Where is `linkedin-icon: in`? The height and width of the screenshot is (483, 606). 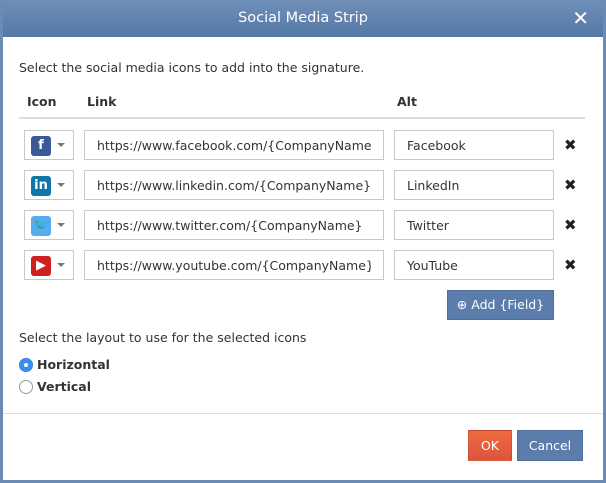 linkedin-icon: in is located at coordinates (41, 186).